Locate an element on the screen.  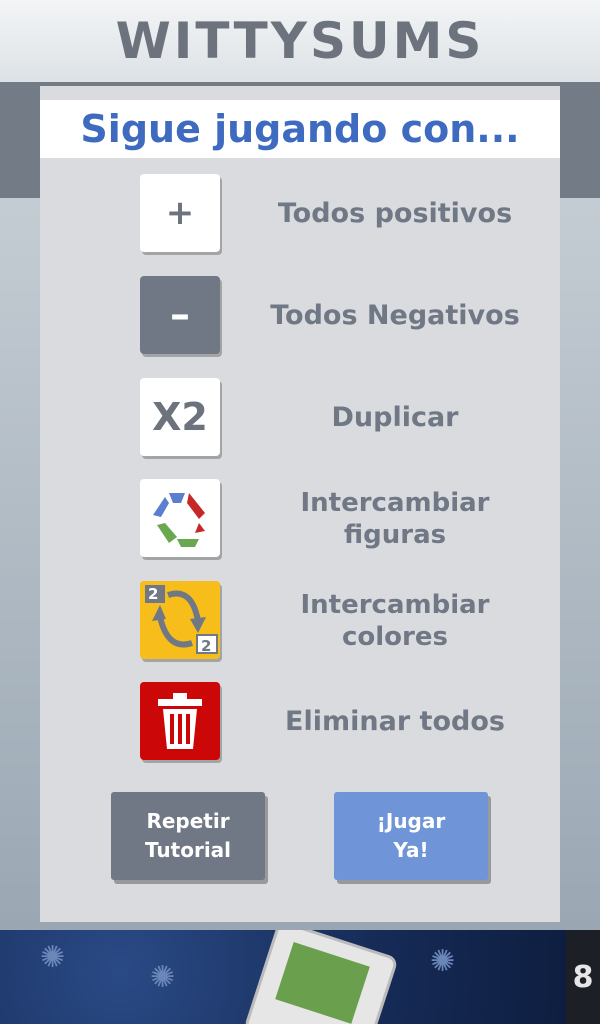
powerup-label-positive: Todos positivos is located at coordinates (395, 214).